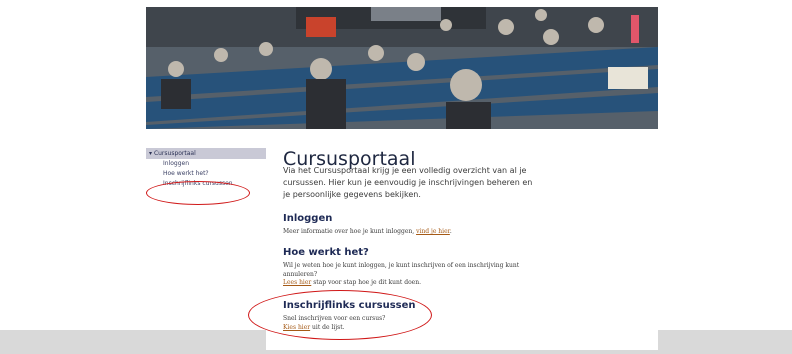 This screenshot has width=792, height=354. What do you see at coordinates (198, 193) in the screenshot?
I see `annotation-circle-sidebar` at bounding box center [198, 193].